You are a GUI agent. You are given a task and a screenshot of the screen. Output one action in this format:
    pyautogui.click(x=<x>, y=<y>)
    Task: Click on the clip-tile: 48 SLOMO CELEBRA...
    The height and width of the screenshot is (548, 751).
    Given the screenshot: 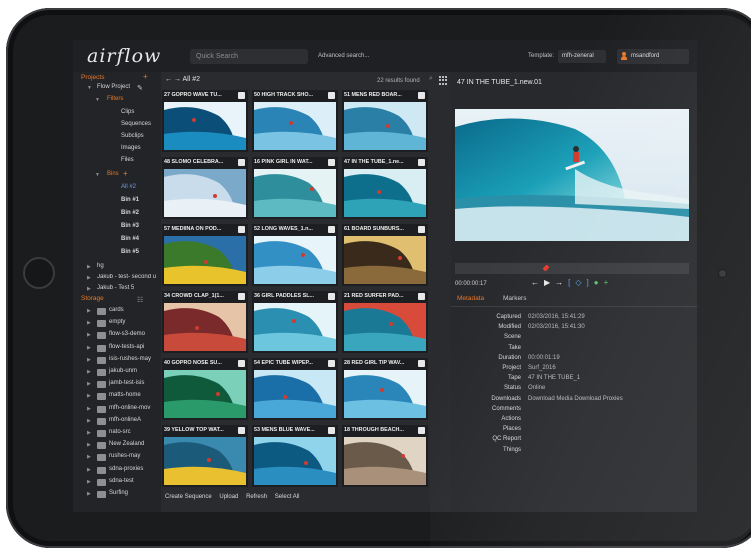 What is the action you would take?
    pyautogui.click(x=205, y=188)
    